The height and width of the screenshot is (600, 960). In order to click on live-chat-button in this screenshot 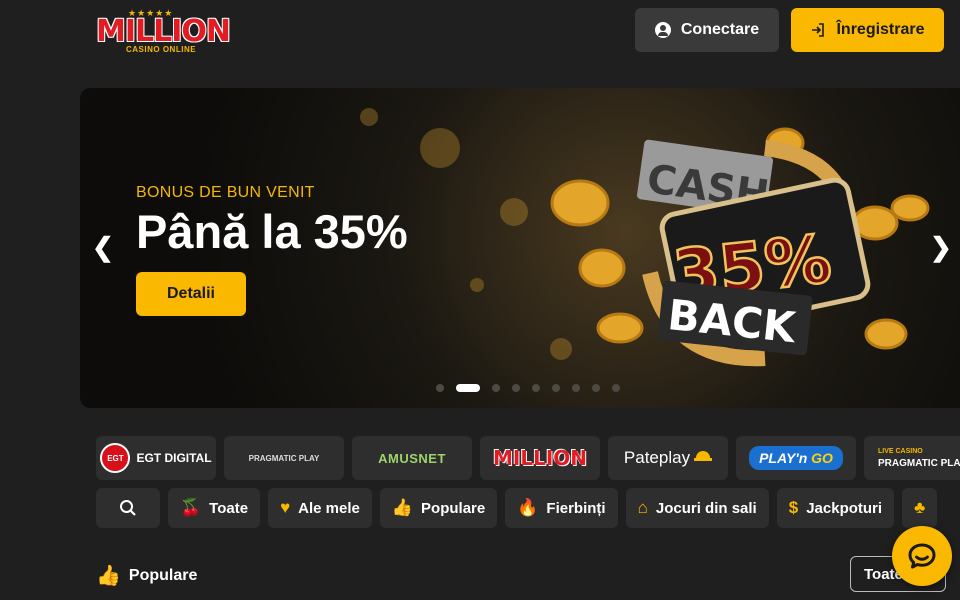, I will do `click(922, 556)`.